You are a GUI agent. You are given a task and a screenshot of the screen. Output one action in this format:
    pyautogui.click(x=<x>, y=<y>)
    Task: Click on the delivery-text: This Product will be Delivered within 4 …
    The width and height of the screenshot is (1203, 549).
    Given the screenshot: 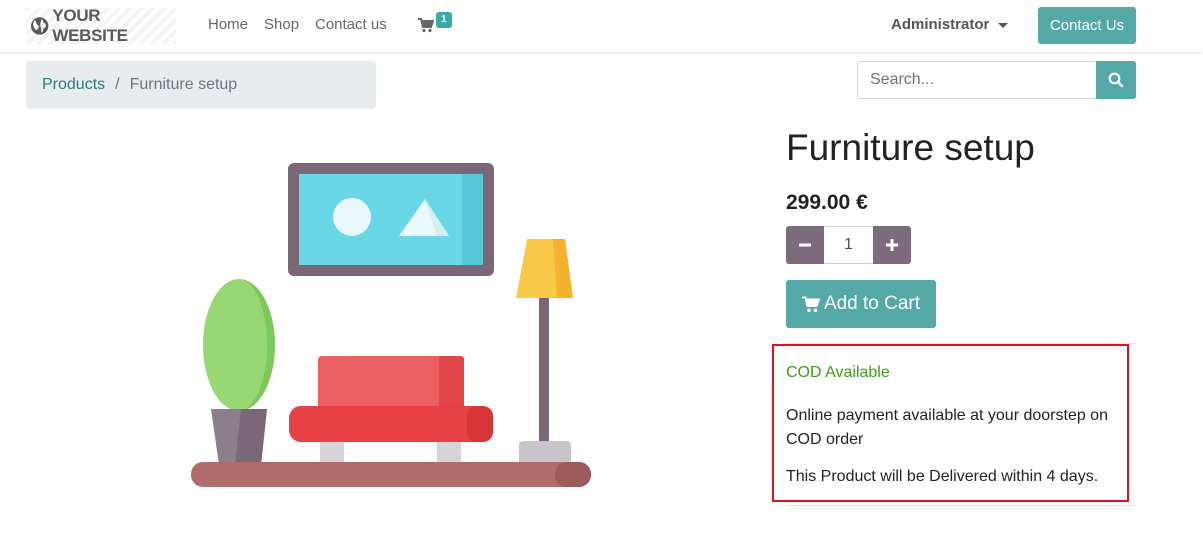 What is the action you would take?
    pyautogui.click(x=942, y=476)
    